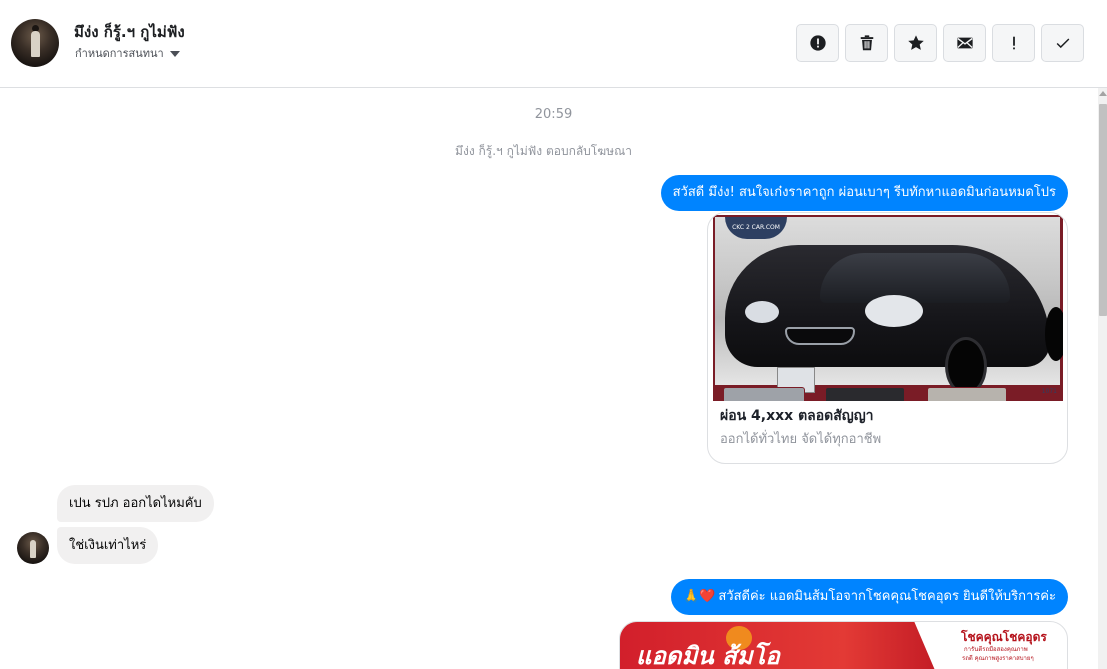  What do you see at coordinates (998, 658) in the screenshot?
I see `promo-brand-sub2: รถดี คุณภาพสูงราคาสบายๆ` at bounding box center [998, 658].